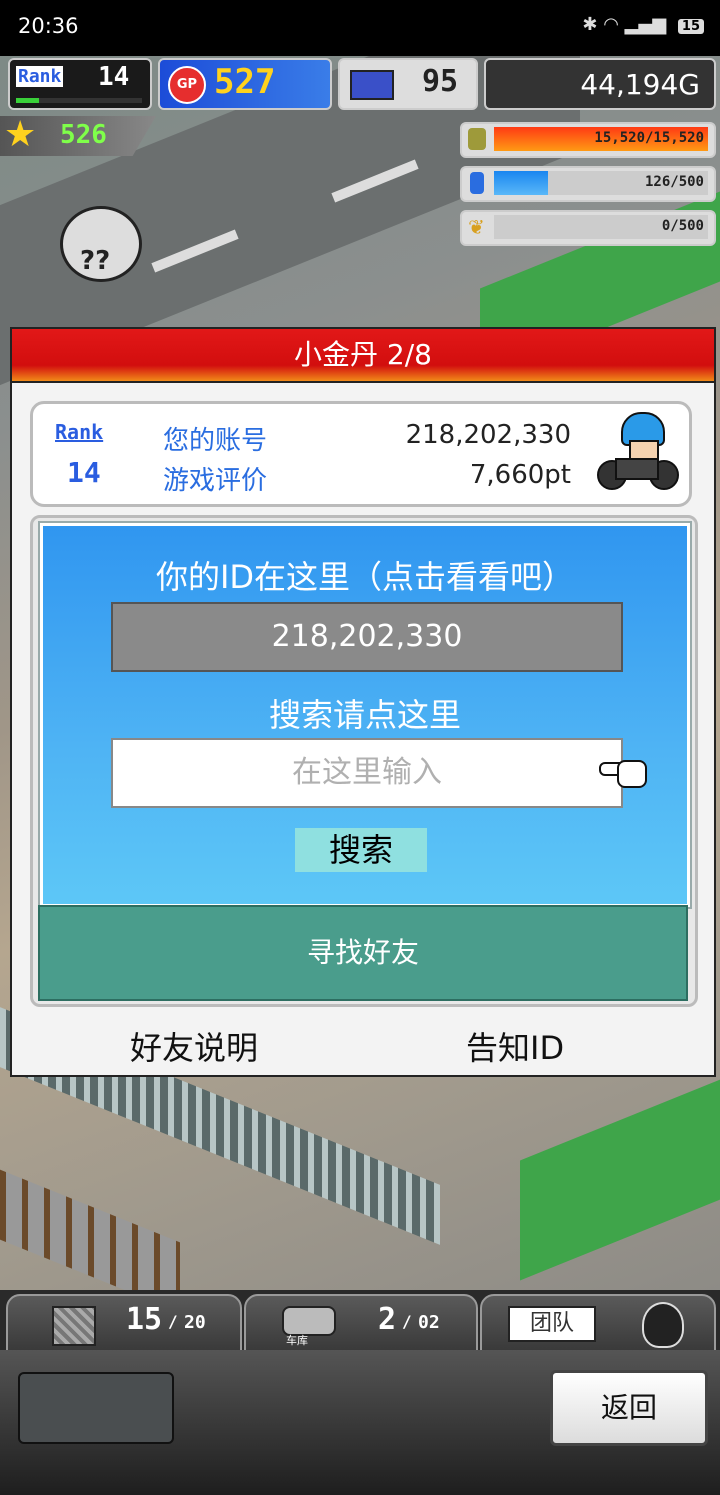 The height and width of the screenshot is (1495, 720). I want to click on computer-box: 95, so click(408, 84).